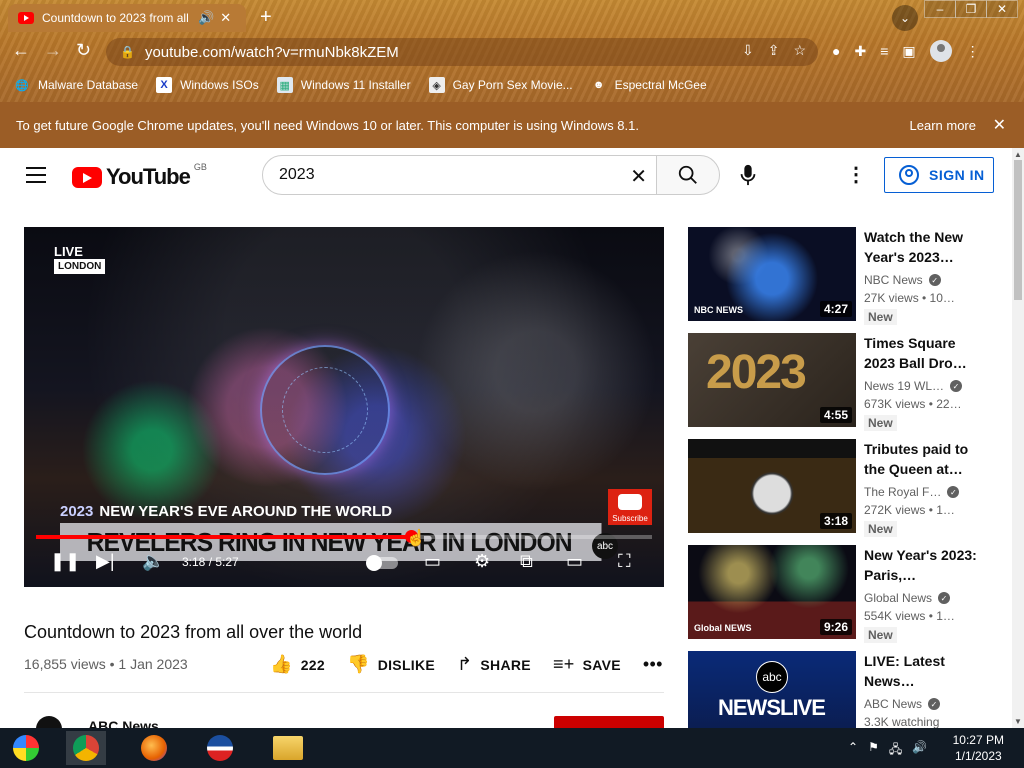 The height and width of the screenshot is (768, 1024). I want to click on search-input: 2023 ✕, so click(460, 175).